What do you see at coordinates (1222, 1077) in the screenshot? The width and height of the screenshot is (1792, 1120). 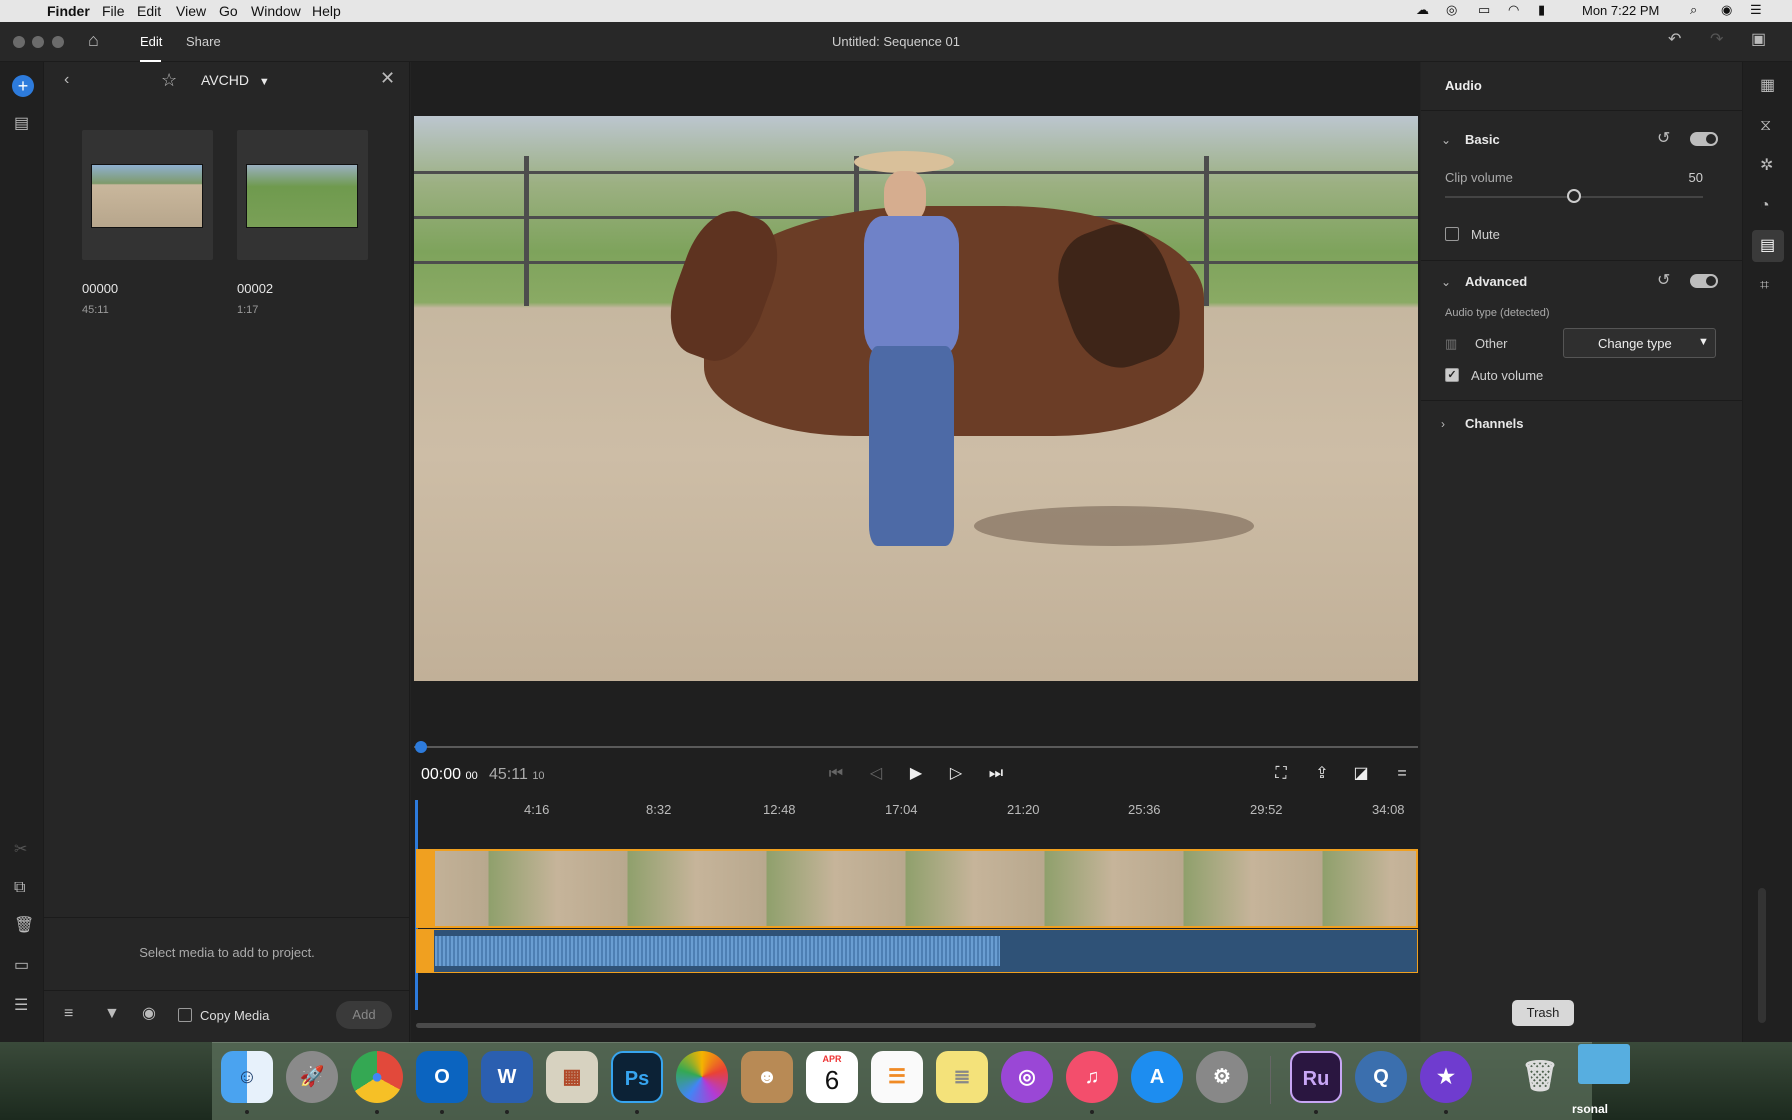 I see `system-preferences-icon: ⚙` at bounding box center [1222, 1077].